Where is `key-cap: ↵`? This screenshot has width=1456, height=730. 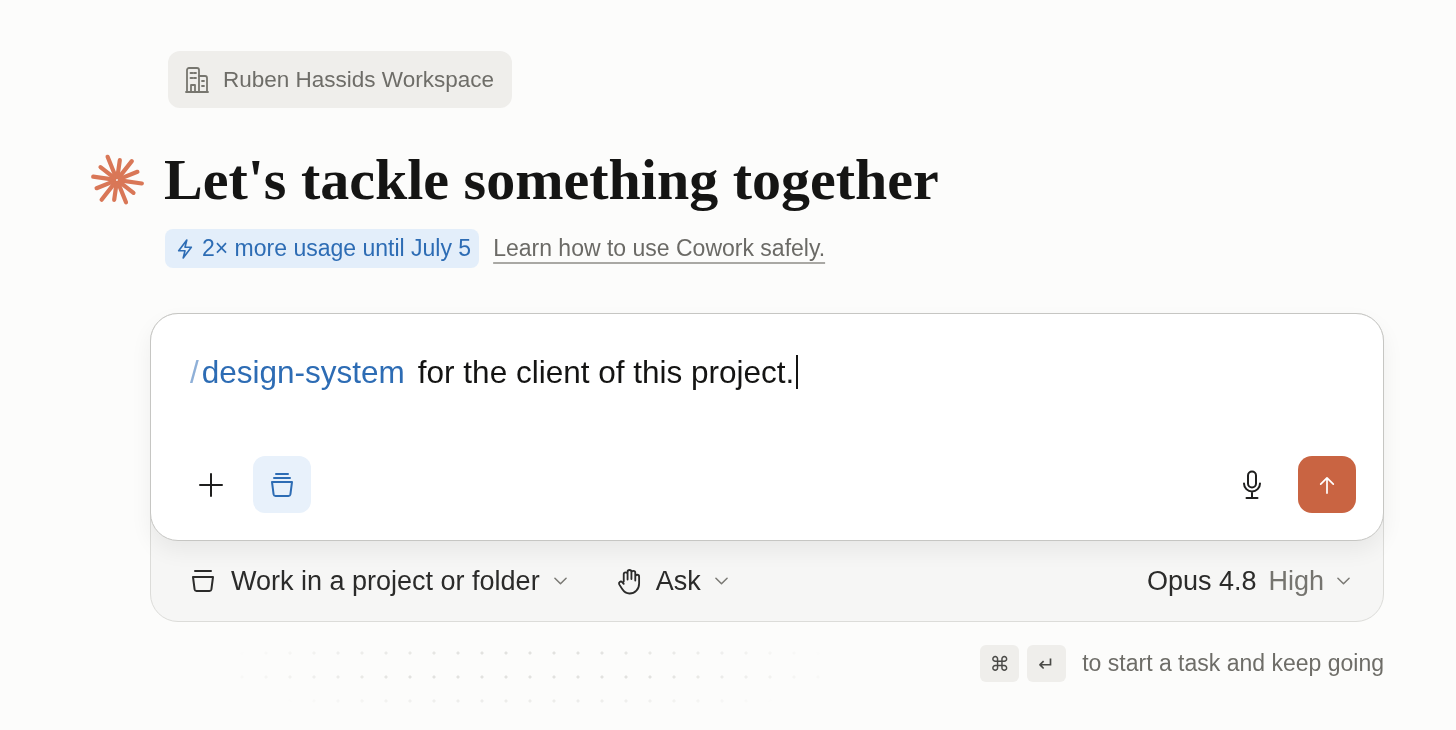
key-cap: ↵ is located at coordinates (1047, 663).